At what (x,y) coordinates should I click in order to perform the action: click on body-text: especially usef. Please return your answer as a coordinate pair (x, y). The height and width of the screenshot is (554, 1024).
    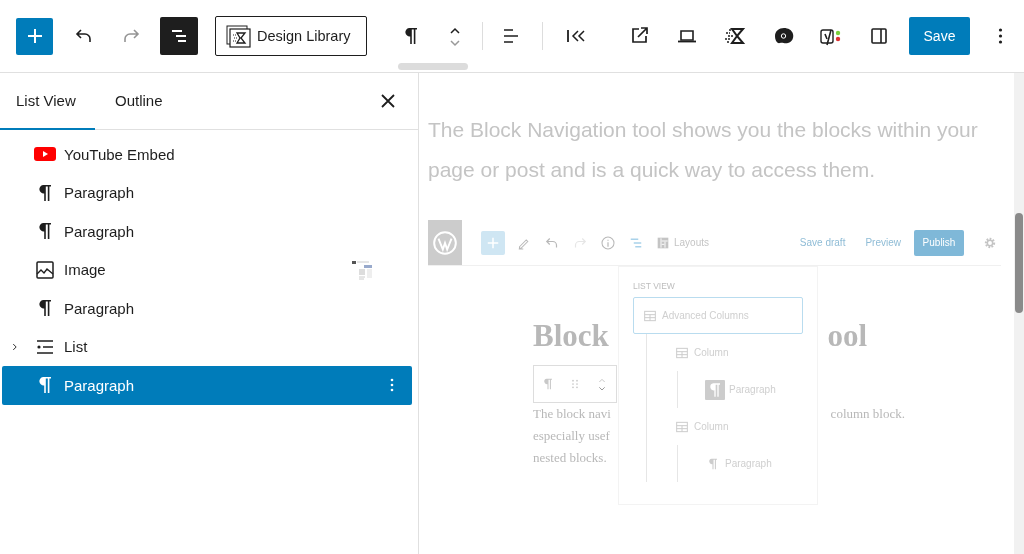
    Looking at the image, I should click on (571, 436).